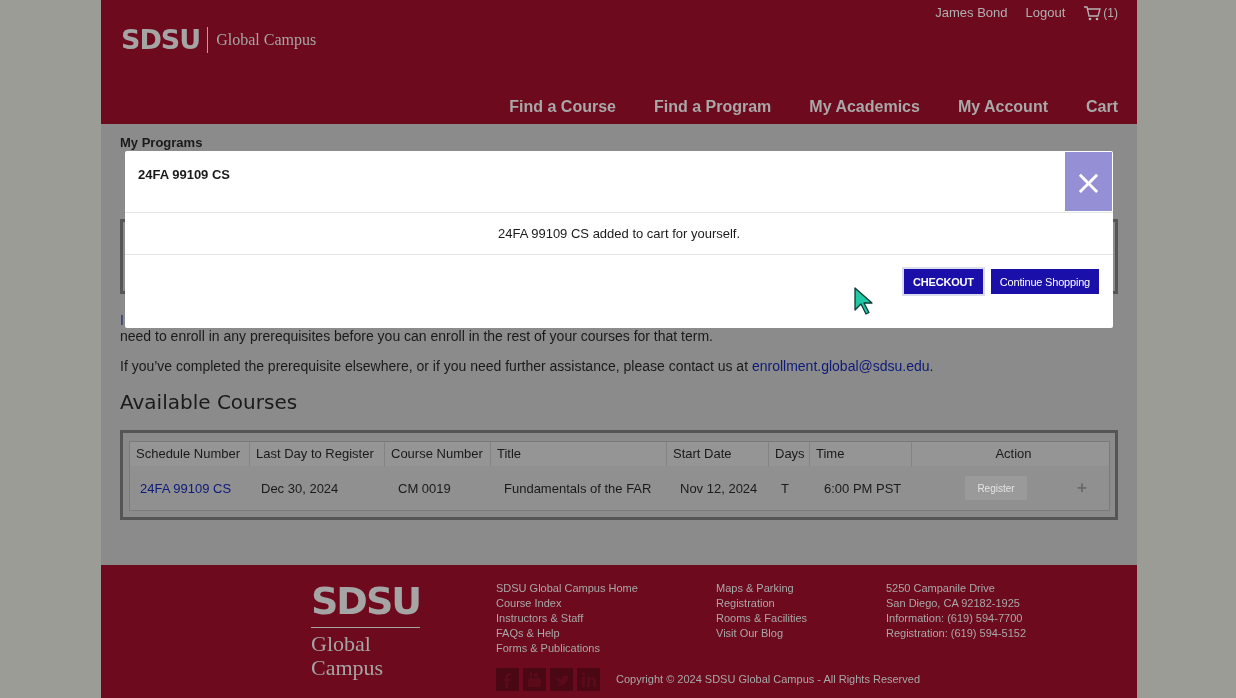 Image resolution: width=1236 pixels, height=698 pixels. Describe the element at coordinates (317, 454) in the screenshot. I see `column-header: Last Day to Register` at that location.